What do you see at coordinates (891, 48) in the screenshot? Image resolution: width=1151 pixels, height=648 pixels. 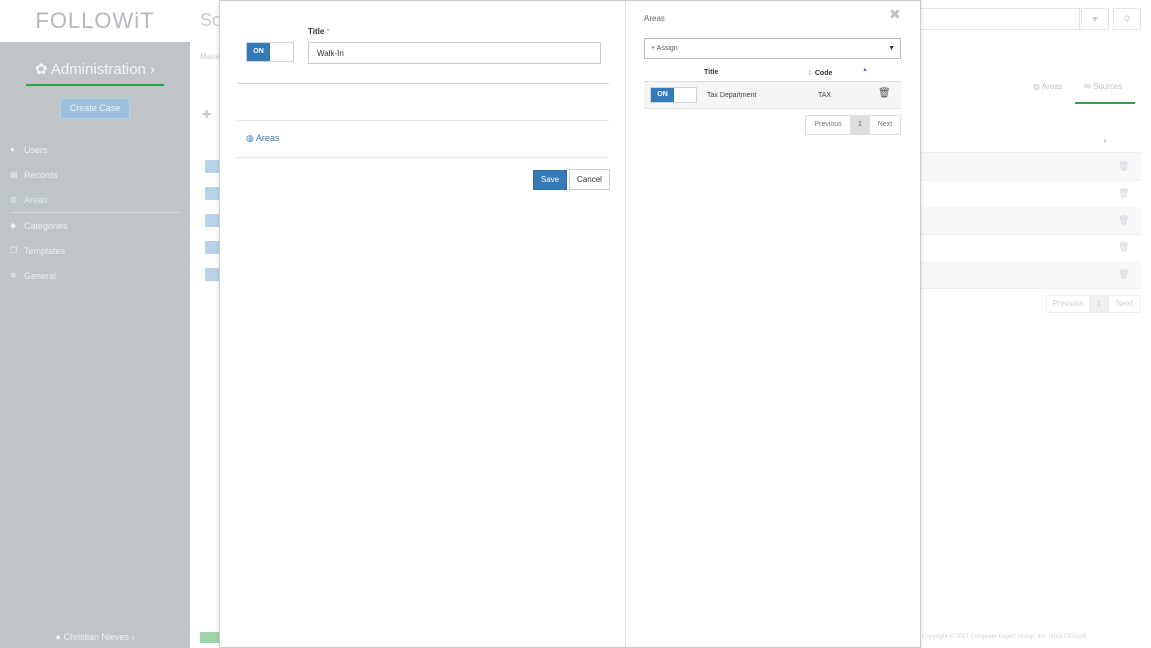 I see `caret-down-icon: ▼` at bounding box center [891, 48].